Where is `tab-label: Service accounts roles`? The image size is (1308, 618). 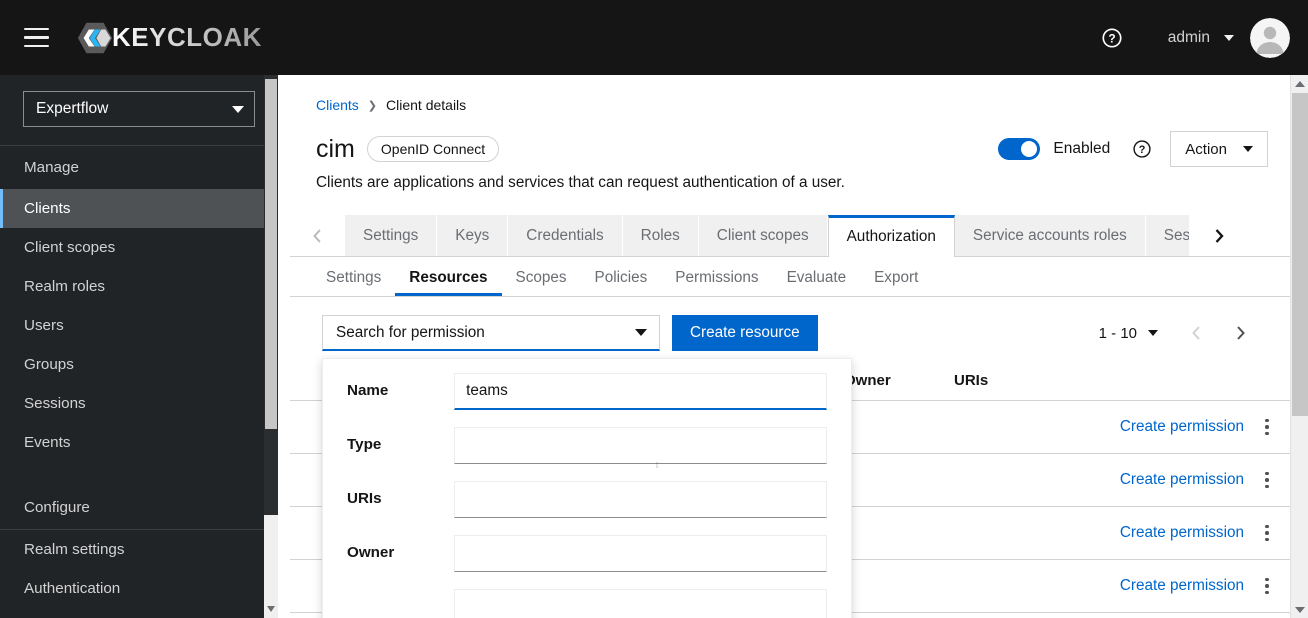
tab-label: Service accounts roles is located at coordinates (1049, 235).